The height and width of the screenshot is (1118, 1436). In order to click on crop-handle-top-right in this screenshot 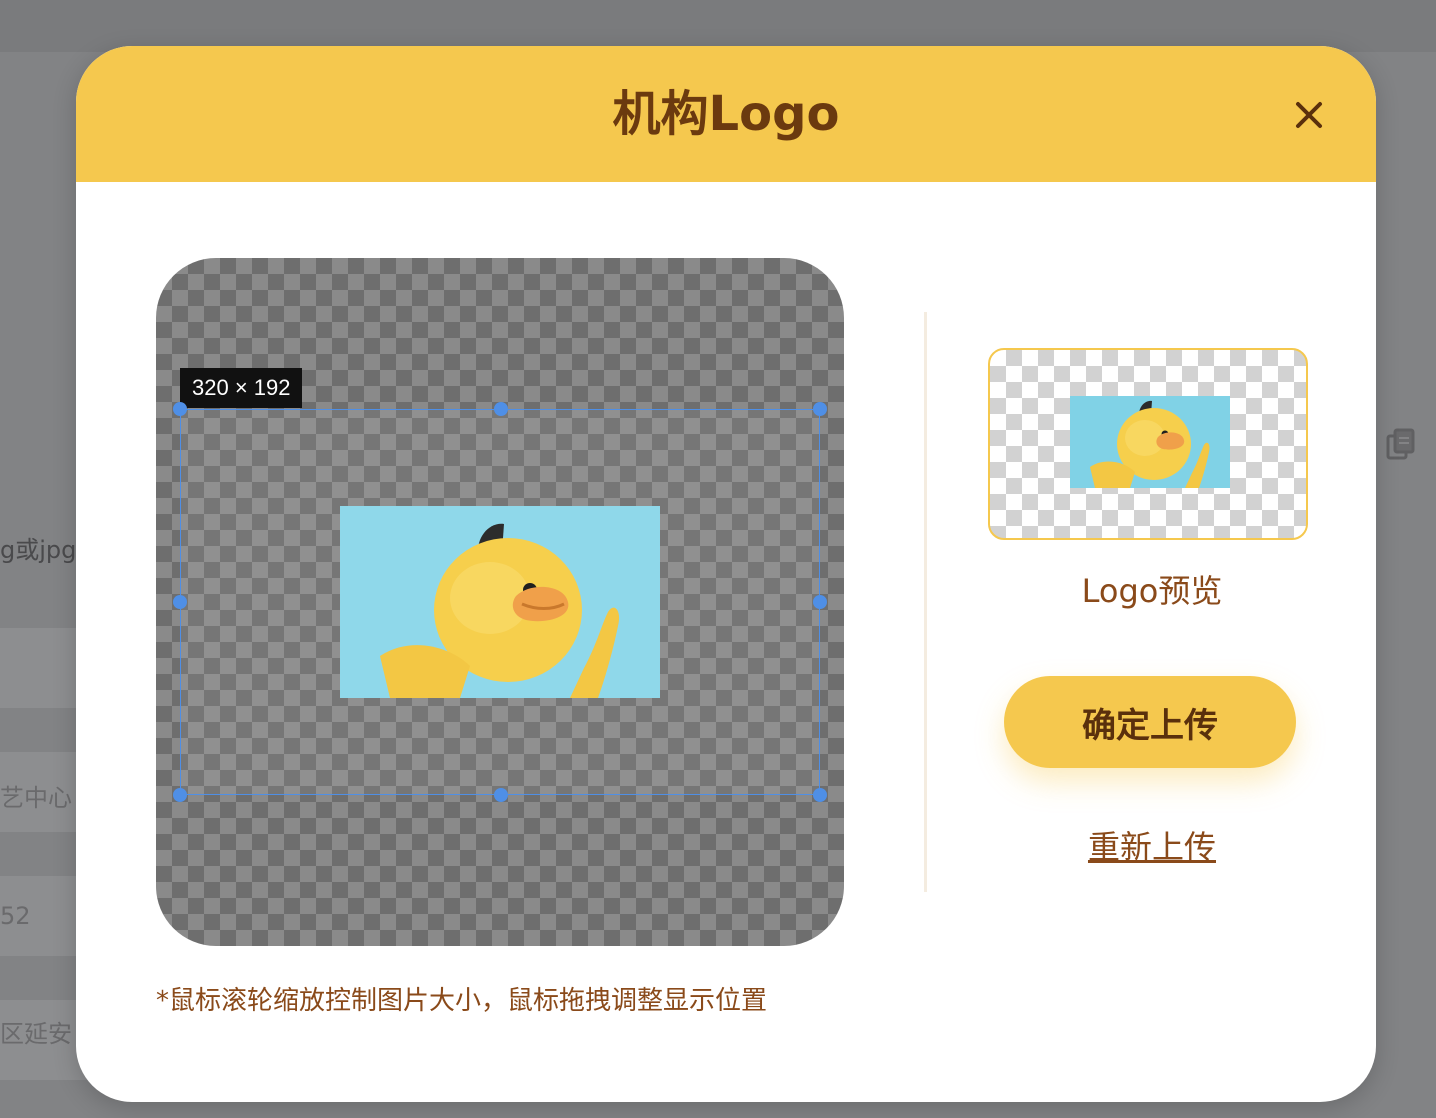, I will do `click(820, 409)`.